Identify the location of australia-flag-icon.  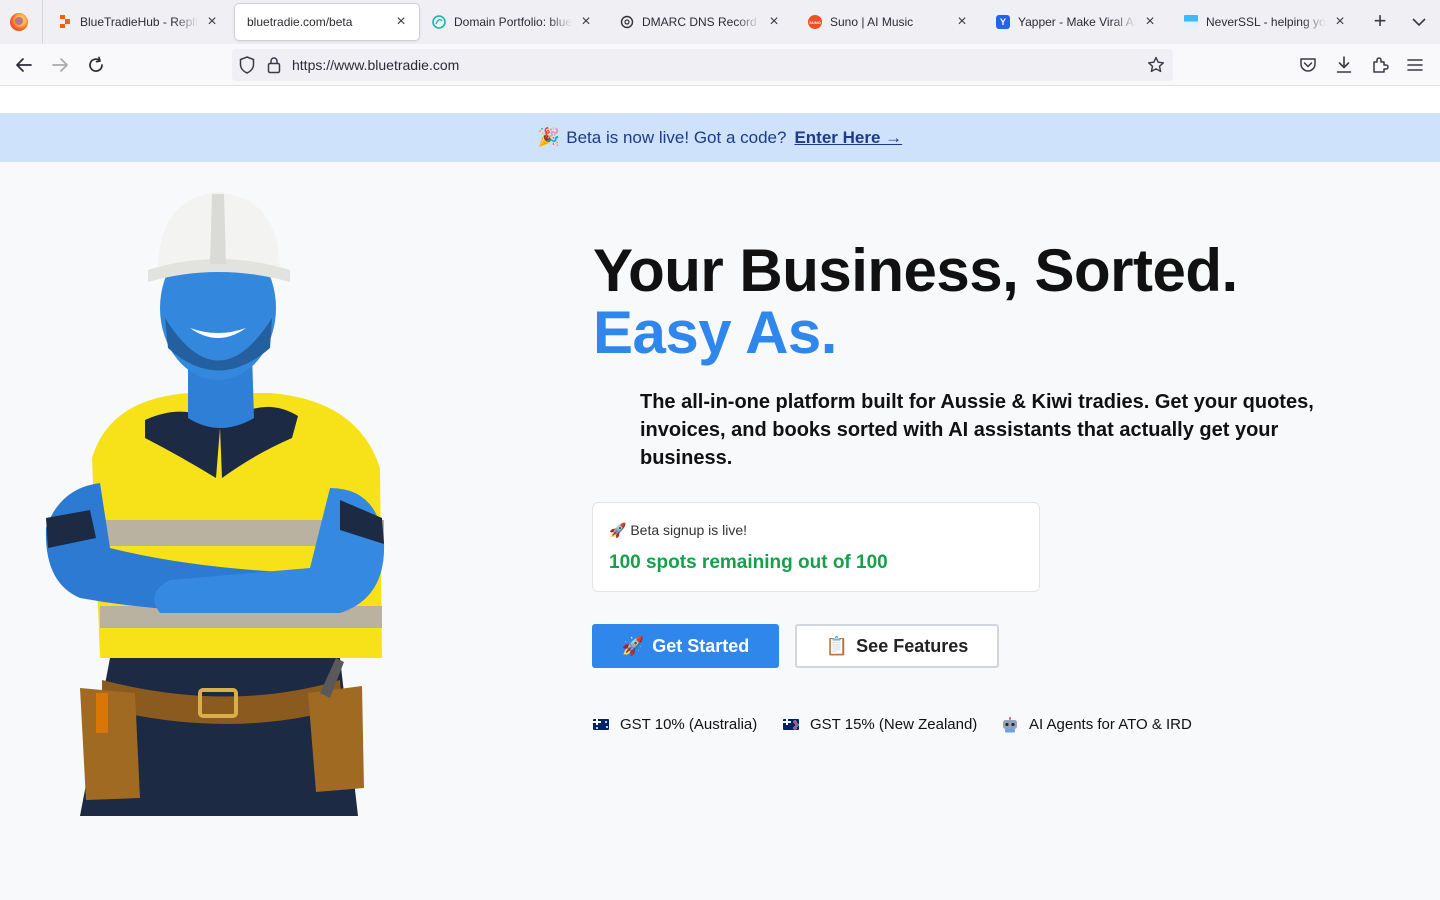
(601, 724).